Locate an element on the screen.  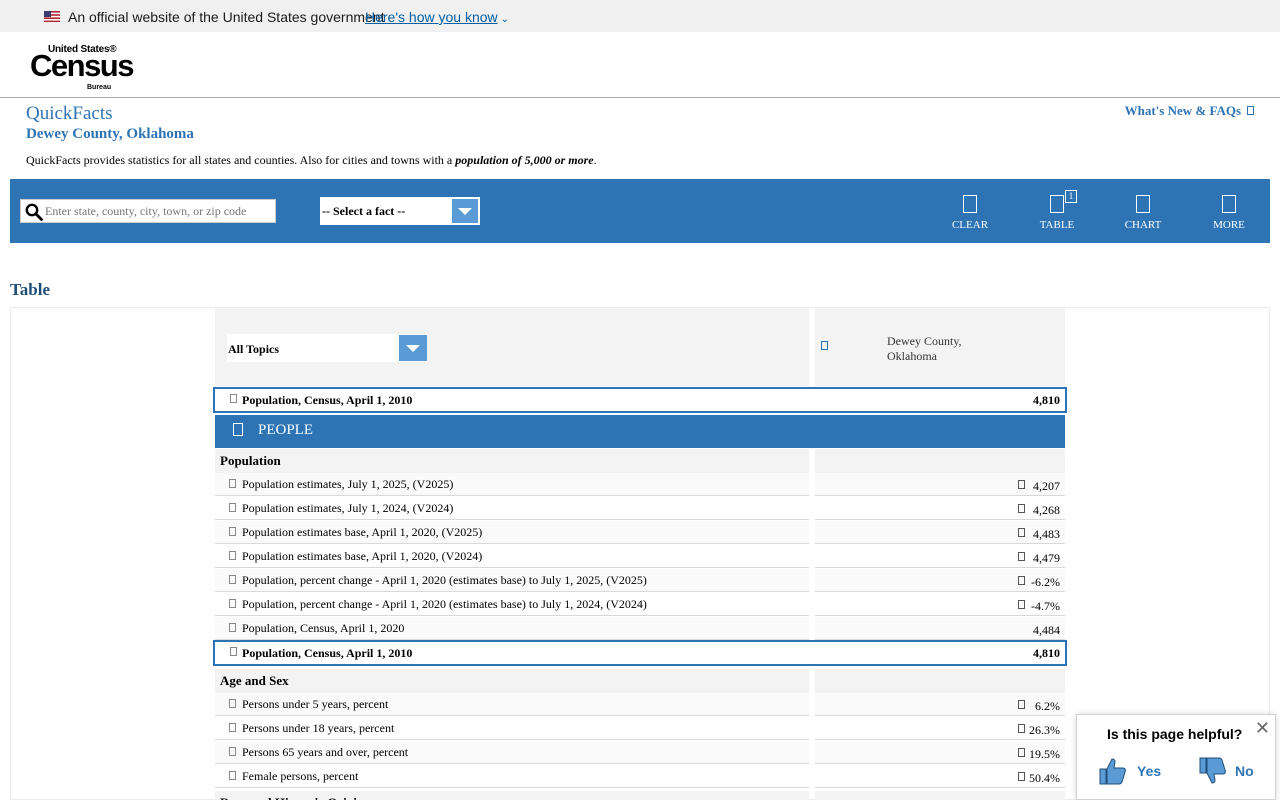
heres-how-you-know-link: Here's how you know ⌄ is located at coordinates (437, 17).